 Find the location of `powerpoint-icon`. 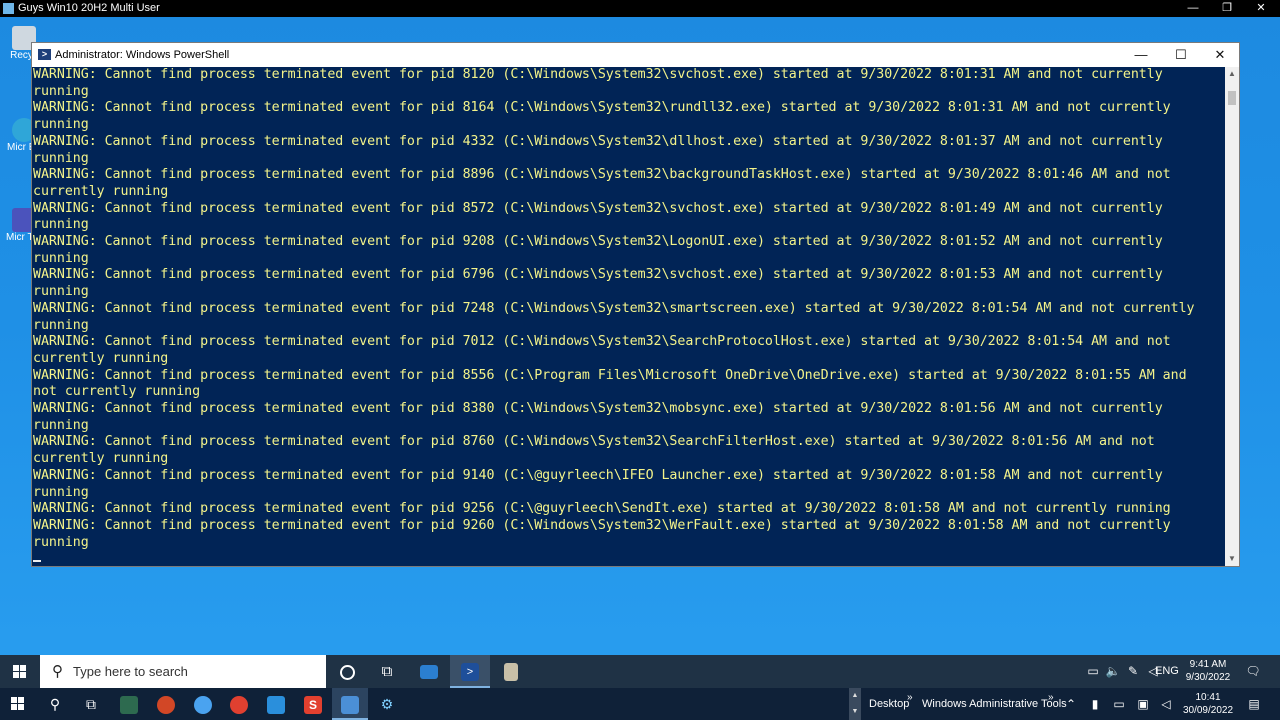

powerpoint-icon is located at coordinates (166, 705).